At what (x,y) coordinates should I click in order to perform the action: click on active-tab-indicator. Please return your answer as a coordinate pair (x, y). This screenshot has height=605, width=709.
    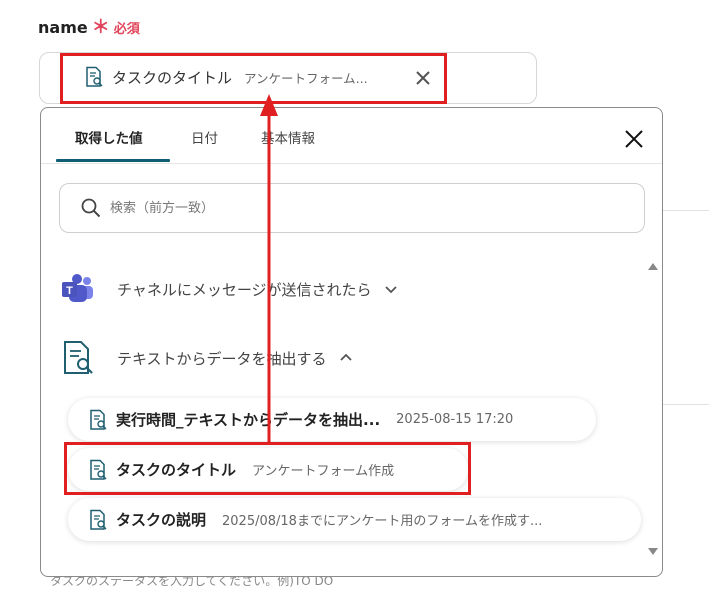
    Looking at the image, I should click on (113, 160).